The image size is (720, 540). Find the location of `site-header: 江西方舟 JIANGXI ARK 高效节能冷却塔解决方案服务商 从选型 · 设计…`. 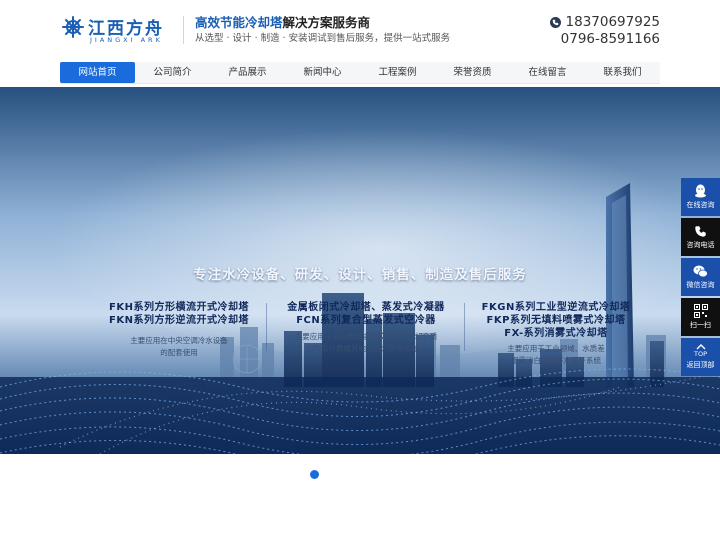

site-header: 江西方舟 JIANGXI ARK 高效节能冷却塔解决方案服务商 从选型 · 设计… is located at coordinates (360, 31).